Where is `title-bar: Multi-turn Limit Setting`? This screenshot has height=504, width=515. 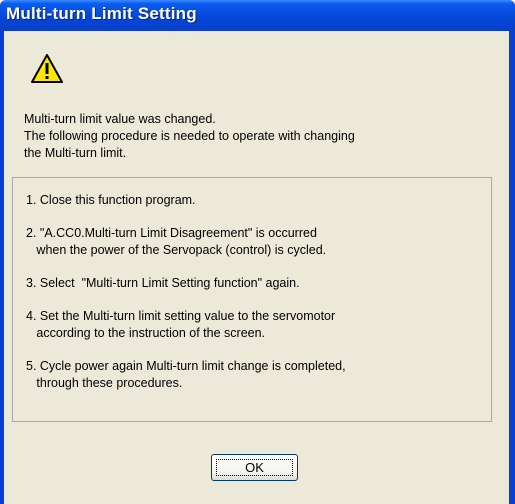
title-bar: Multi-turn Limit Setting is located at coordinates (257, 15).